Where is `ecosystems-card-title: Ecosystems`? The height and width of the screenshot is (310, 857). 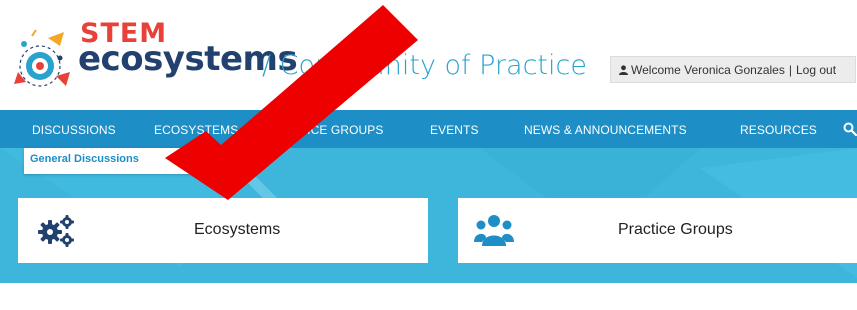 ecosystems-card-title: Ecosystems is located at coordinates (237, 230).